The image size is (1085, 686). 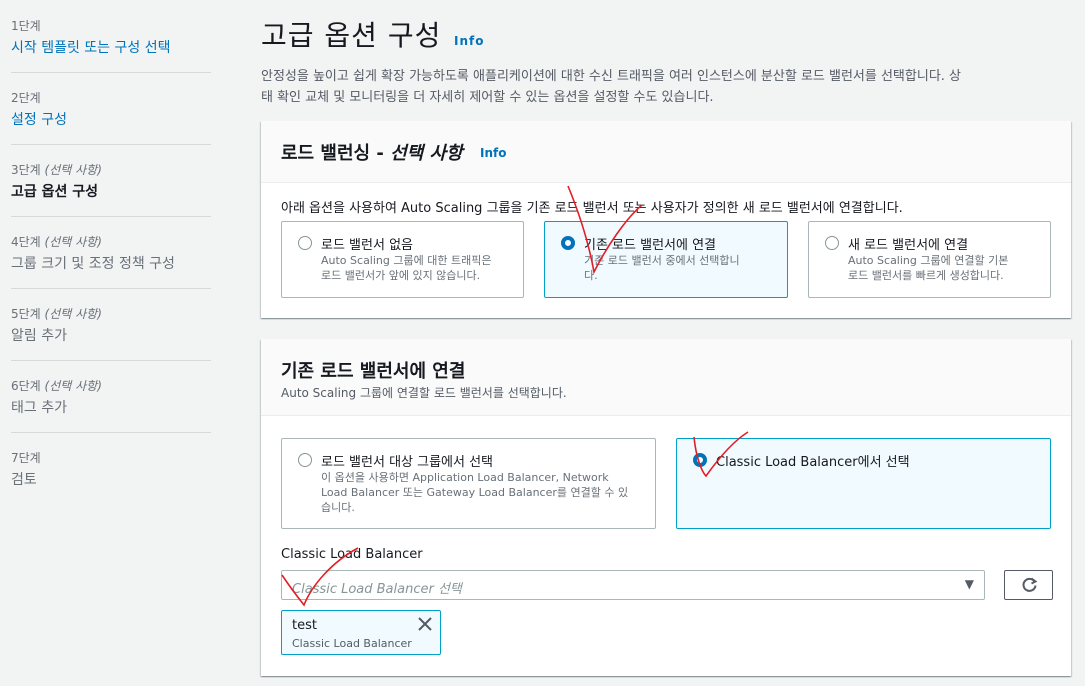 I want to click on close-icon, so click(x=425, y=624).